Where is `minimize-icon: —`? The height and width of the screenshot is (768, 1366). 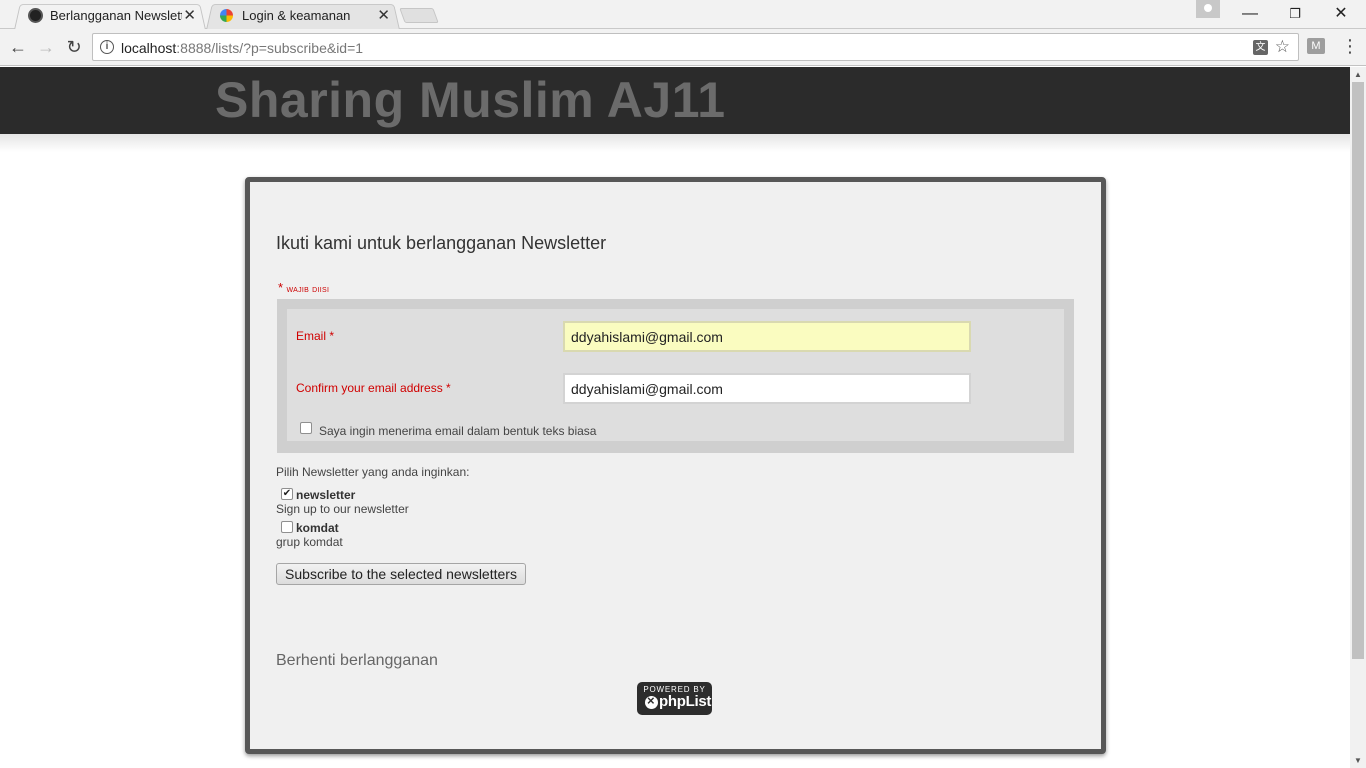 minimize-icon: — is located at coordinates (1250, 14).